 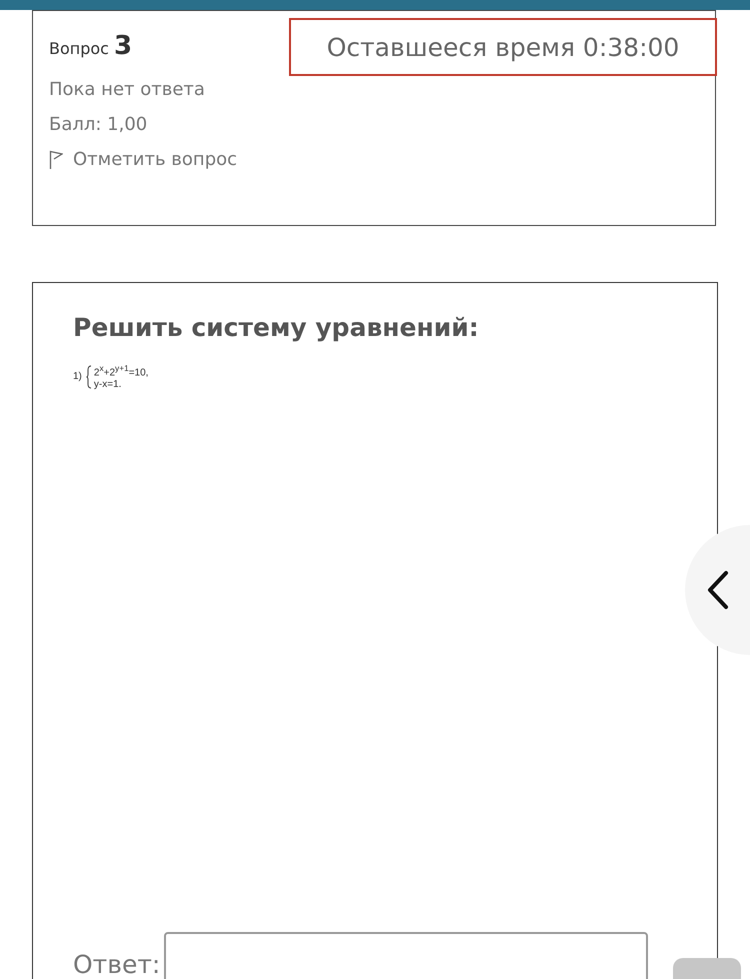 I want to click on question-label: Вопрос, so click(x=79, y=48).